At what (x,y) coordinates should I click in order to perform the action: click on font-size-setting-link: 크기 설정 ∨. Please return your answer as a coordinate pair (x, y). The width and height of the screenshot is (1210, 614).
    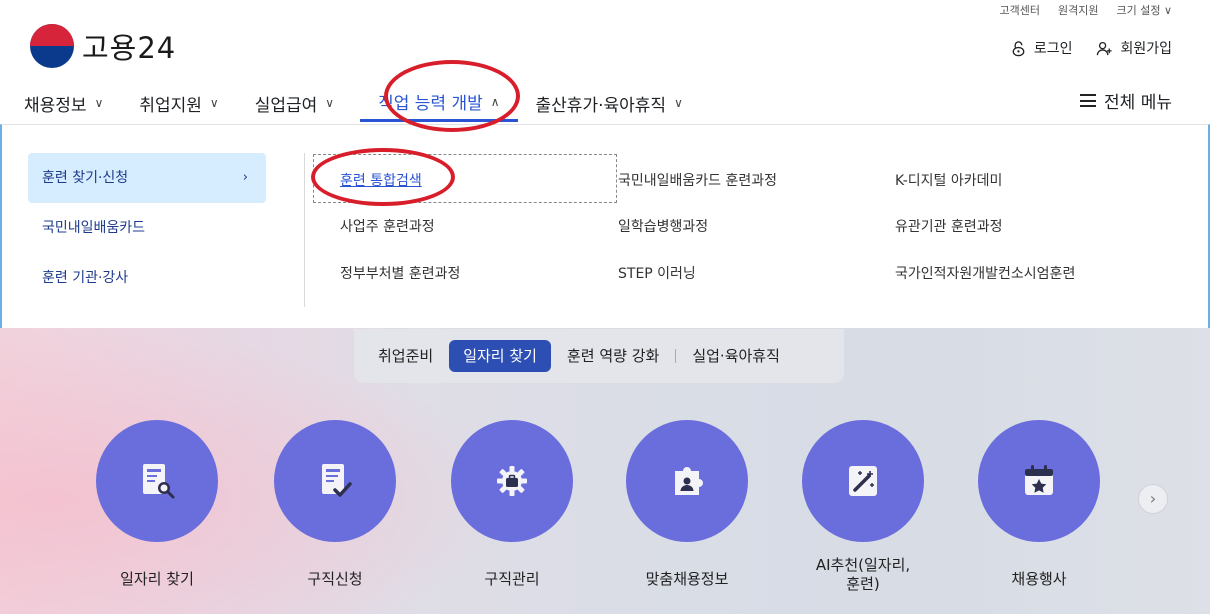
    Looking at the image, I should click on (1144, 10).